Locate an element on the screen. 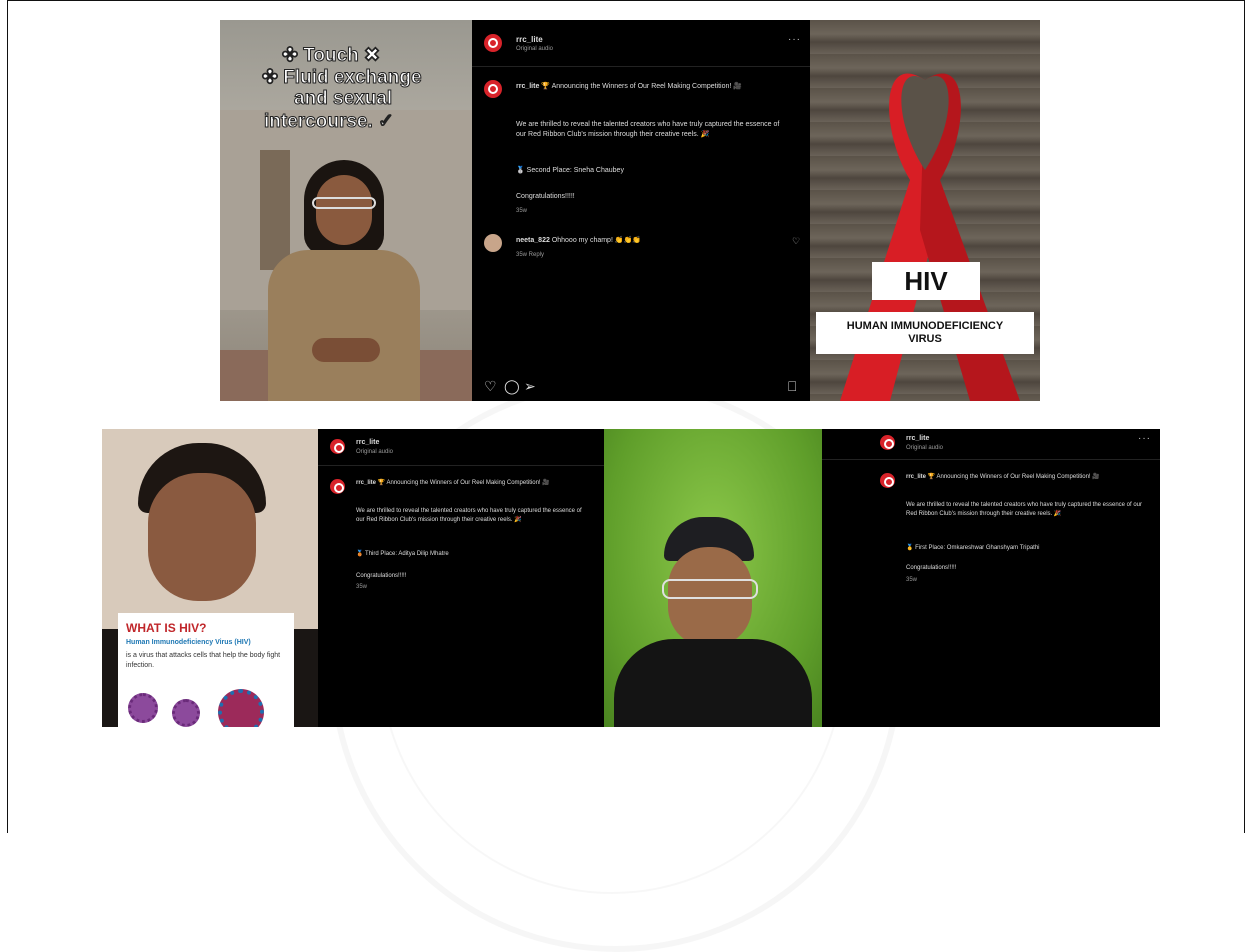 This screenshot has height=952, width=1252. hiv-title: HIV is located at coordinates (926, 280).